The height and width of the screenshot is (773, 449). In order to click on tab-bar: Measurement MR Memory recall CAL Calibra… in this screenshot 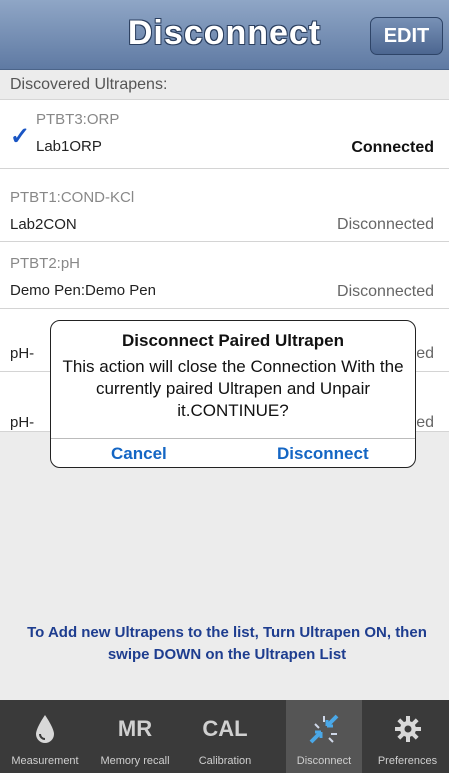, I will do `click(224, 736)`.